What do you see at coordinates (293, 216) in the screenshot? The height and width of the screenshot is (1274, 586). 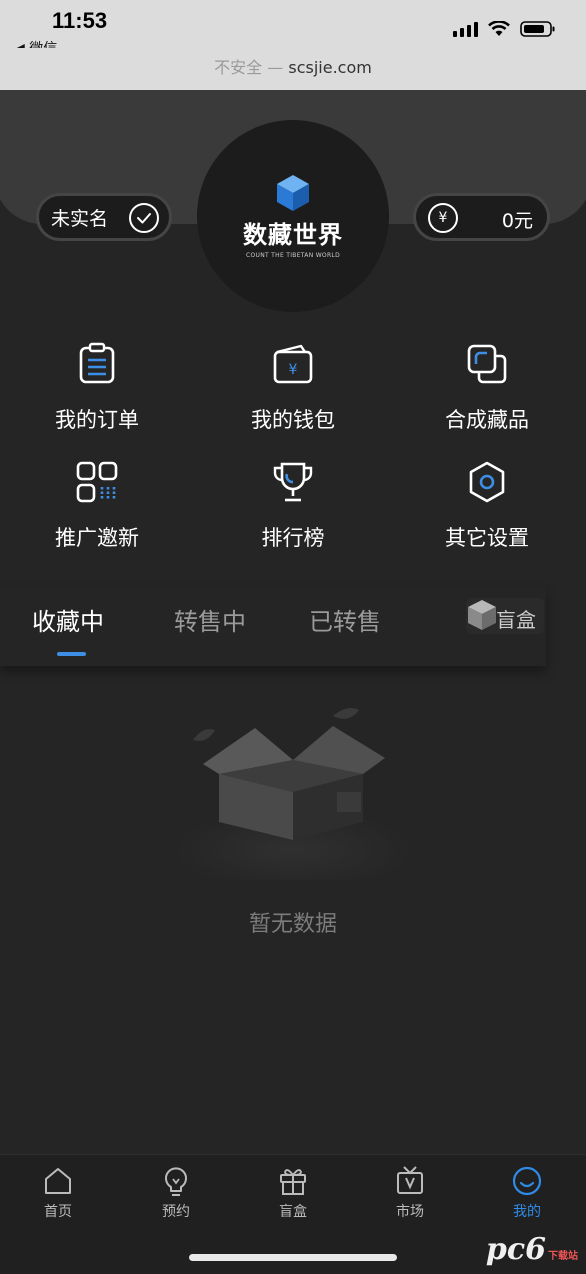 I see `app-logo: 数藏世界 COUNT THE TIBETAN WORLD` at bounding box center [293, 216].